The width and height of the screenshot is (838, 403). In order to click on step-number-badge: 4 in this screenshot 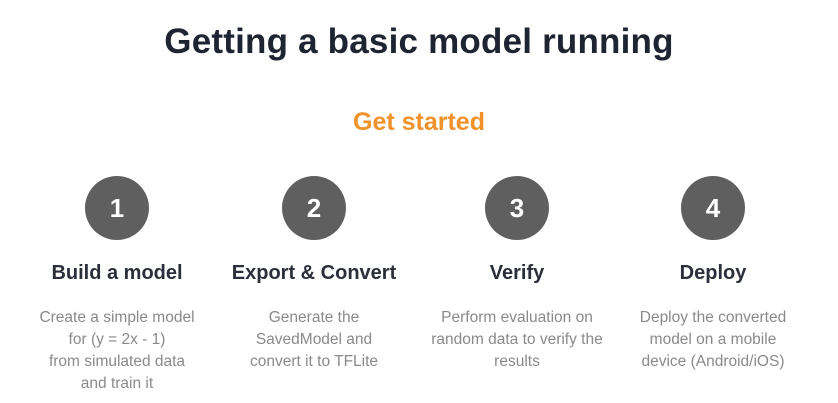, I will do `click(713, 208)`.